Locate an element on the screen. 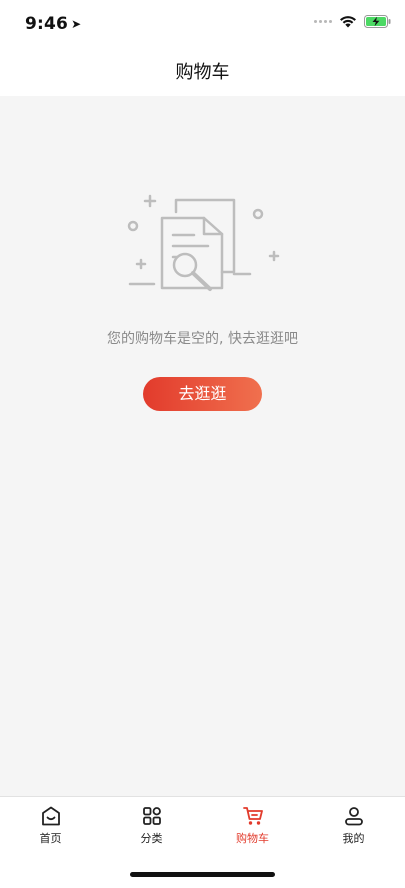 This screenshot has width=405, height=888. tab-cart-label: 购物车 is located at coordinates (252, 838).